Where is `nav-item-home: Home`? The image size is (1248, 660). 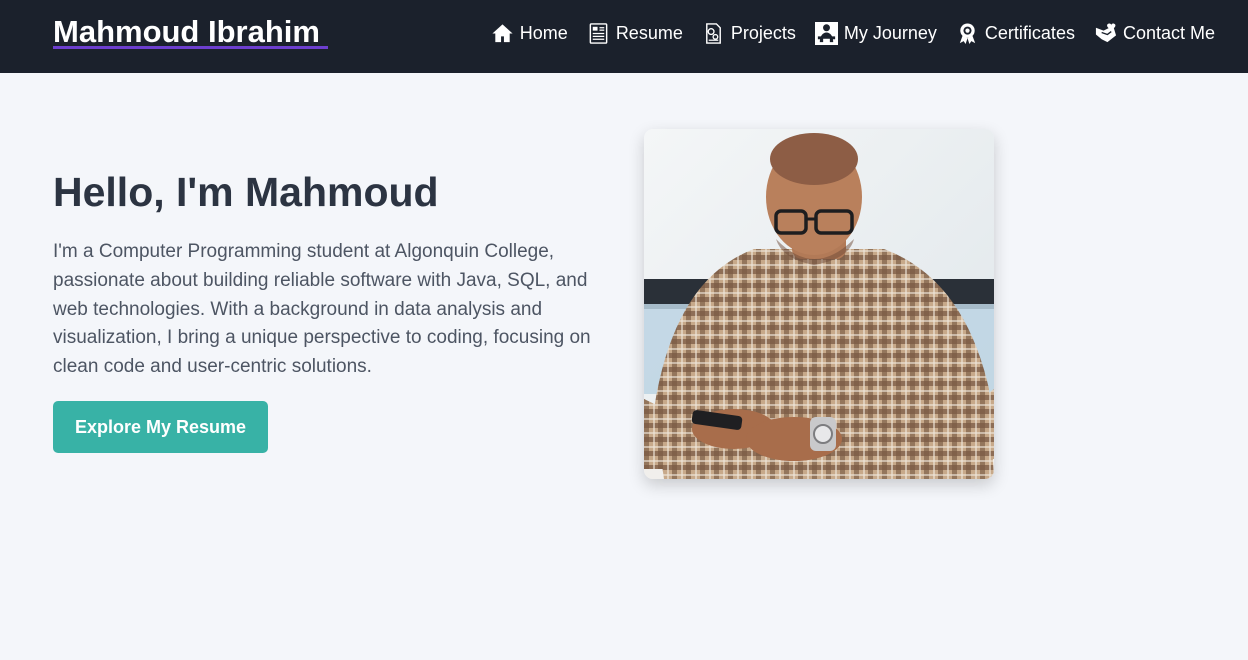
nav-item-home: Home is located at coordinates (529, 33).